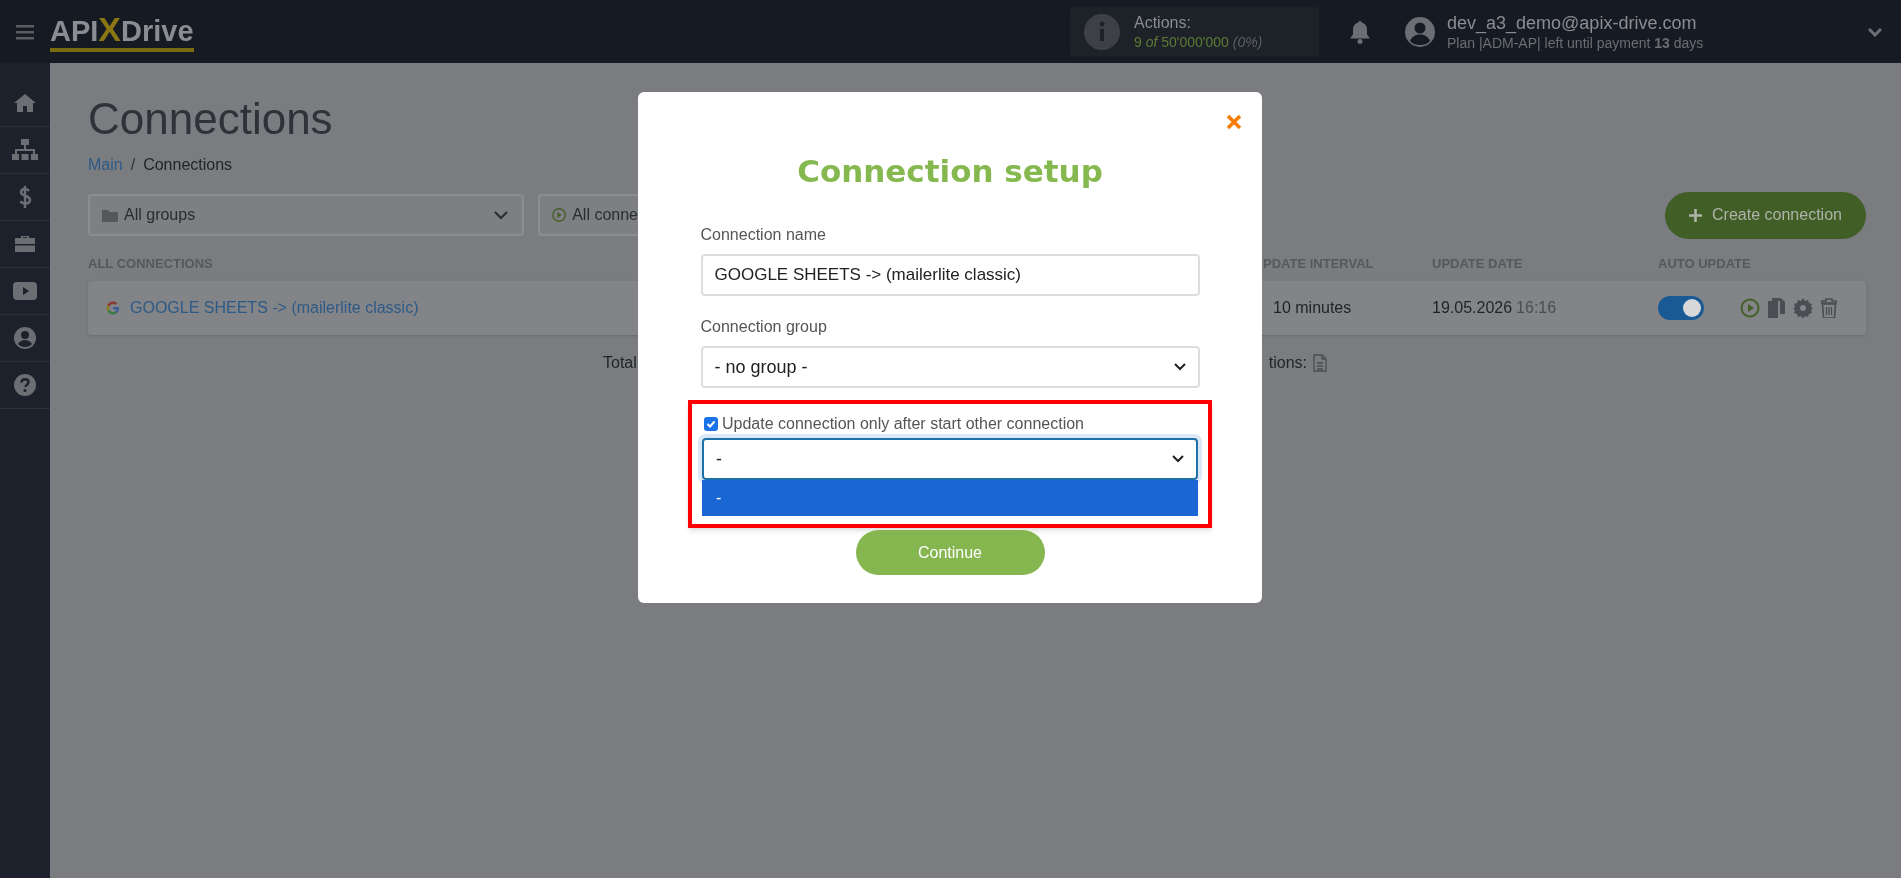  I want to click on user-email: dev_a3_demo@apix-drive.com, so click(1572, 22).